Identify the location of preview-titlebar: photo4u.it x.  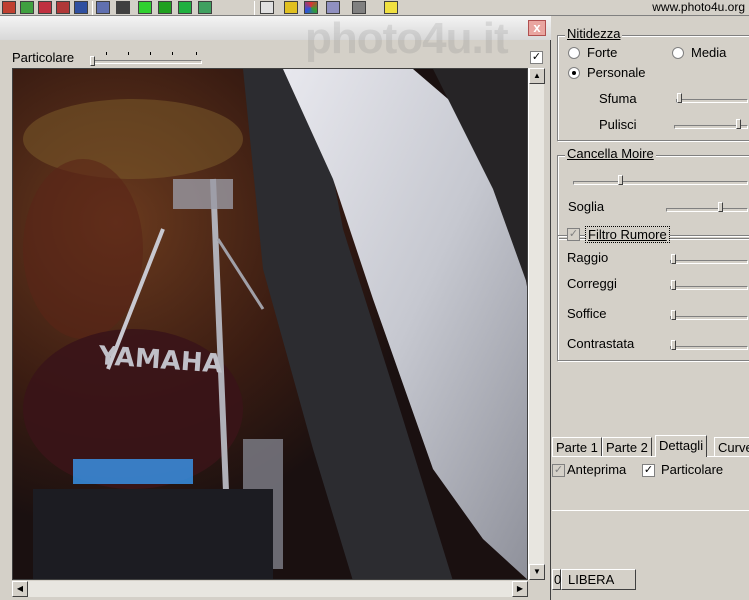
(275, 38).